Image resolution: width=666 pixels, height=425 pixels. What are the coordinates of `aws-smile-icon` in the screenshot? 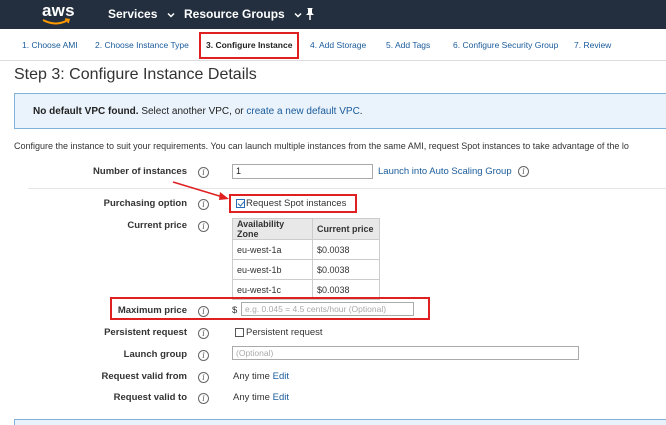 It's located at (56, 21).